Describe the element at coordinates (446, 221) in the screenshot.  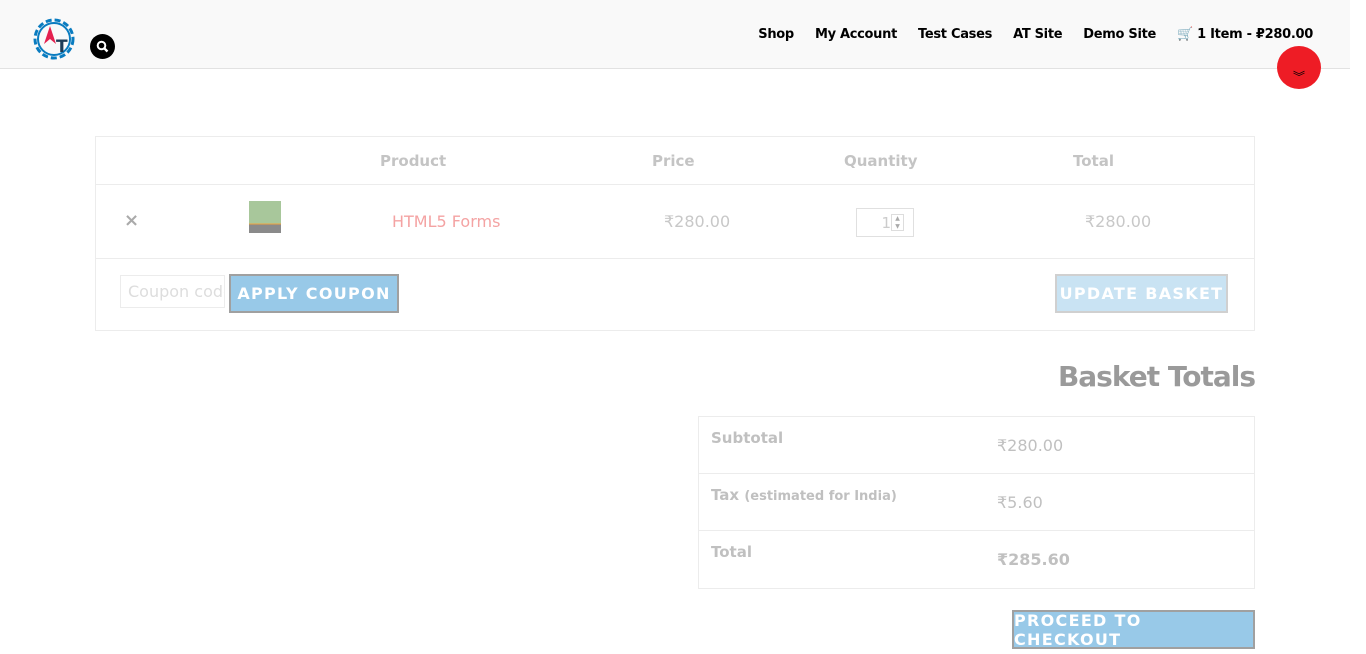
I see `product-link: HTML5 Forms` at that location.